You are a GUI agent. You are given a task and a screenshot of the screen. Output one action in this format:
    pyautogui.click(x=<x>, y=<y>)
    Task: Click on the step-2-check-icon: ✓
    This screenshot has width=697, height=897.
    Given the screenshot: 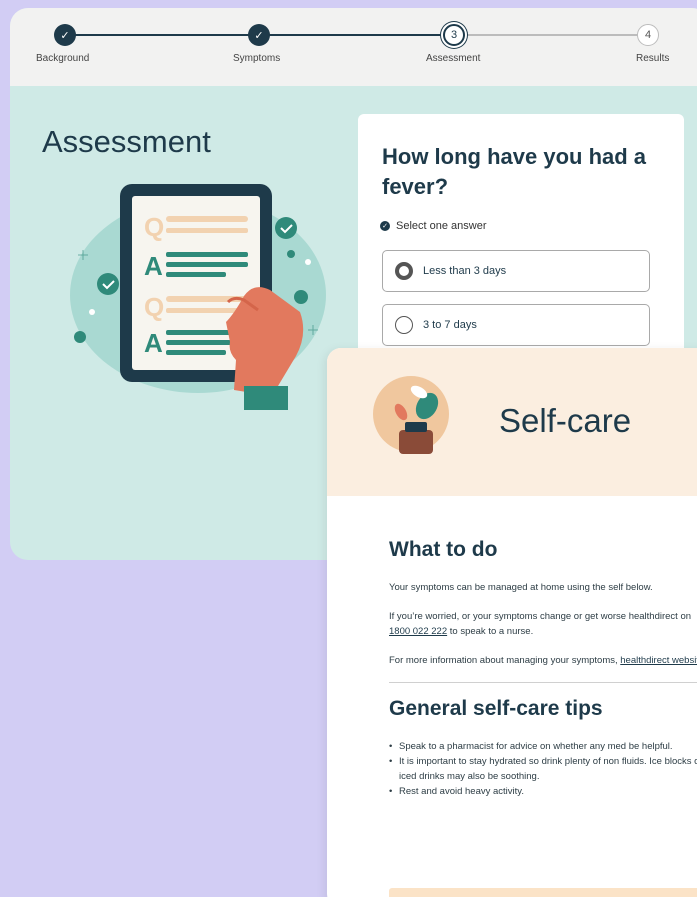 What is the action you would take?
    pyautogui.click(x=259, y=35)
    